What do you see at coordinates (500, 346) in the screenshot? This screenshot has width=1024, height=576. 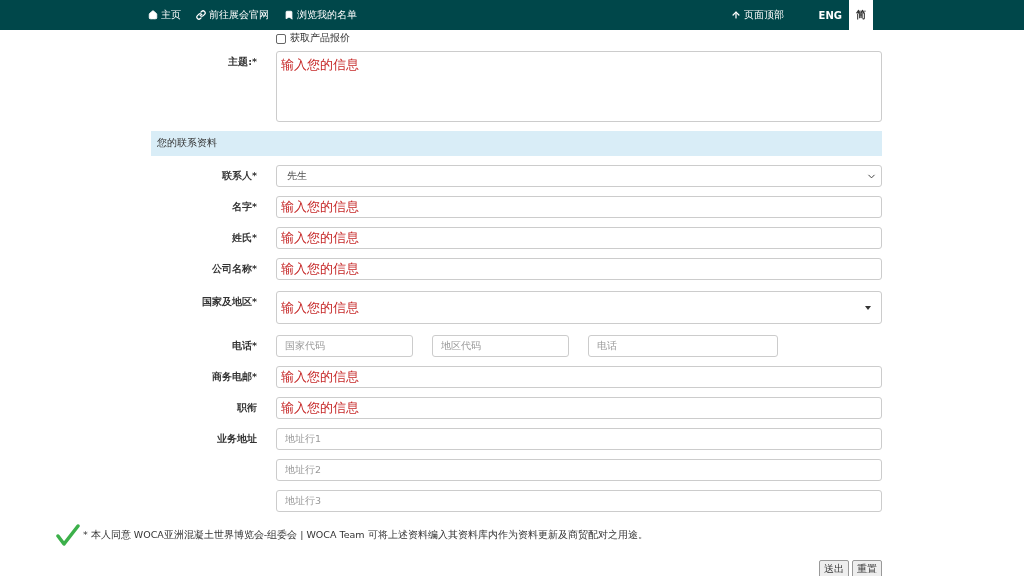 I see `input-field: 地区代码` at bounding box center [500, 346].